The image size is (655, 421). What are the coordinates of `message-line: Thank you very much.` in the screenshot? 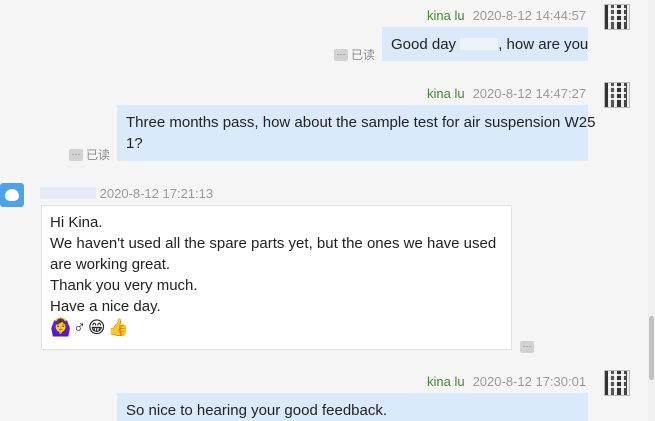 It's located at (124, 285).